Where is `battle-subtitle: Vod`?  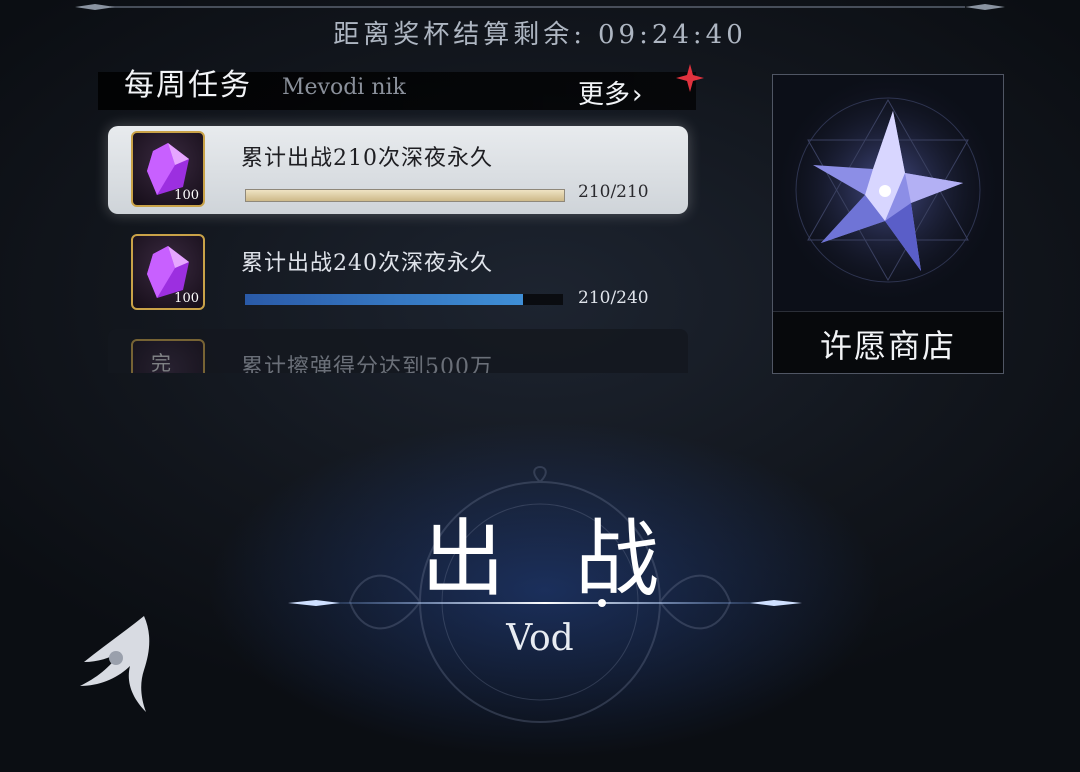
battle-subtitle: Vod is located at coordinates (540, 638).